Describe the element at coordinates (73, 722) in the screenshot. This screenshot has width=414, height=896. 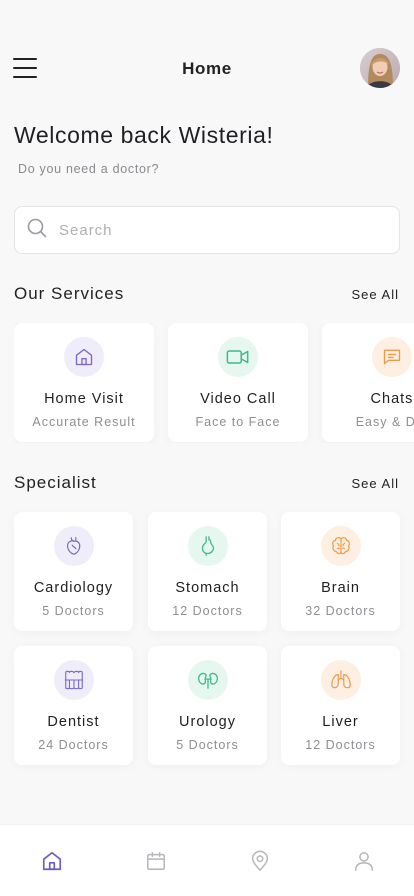
I see `specialist-title: Dentist` at that location.